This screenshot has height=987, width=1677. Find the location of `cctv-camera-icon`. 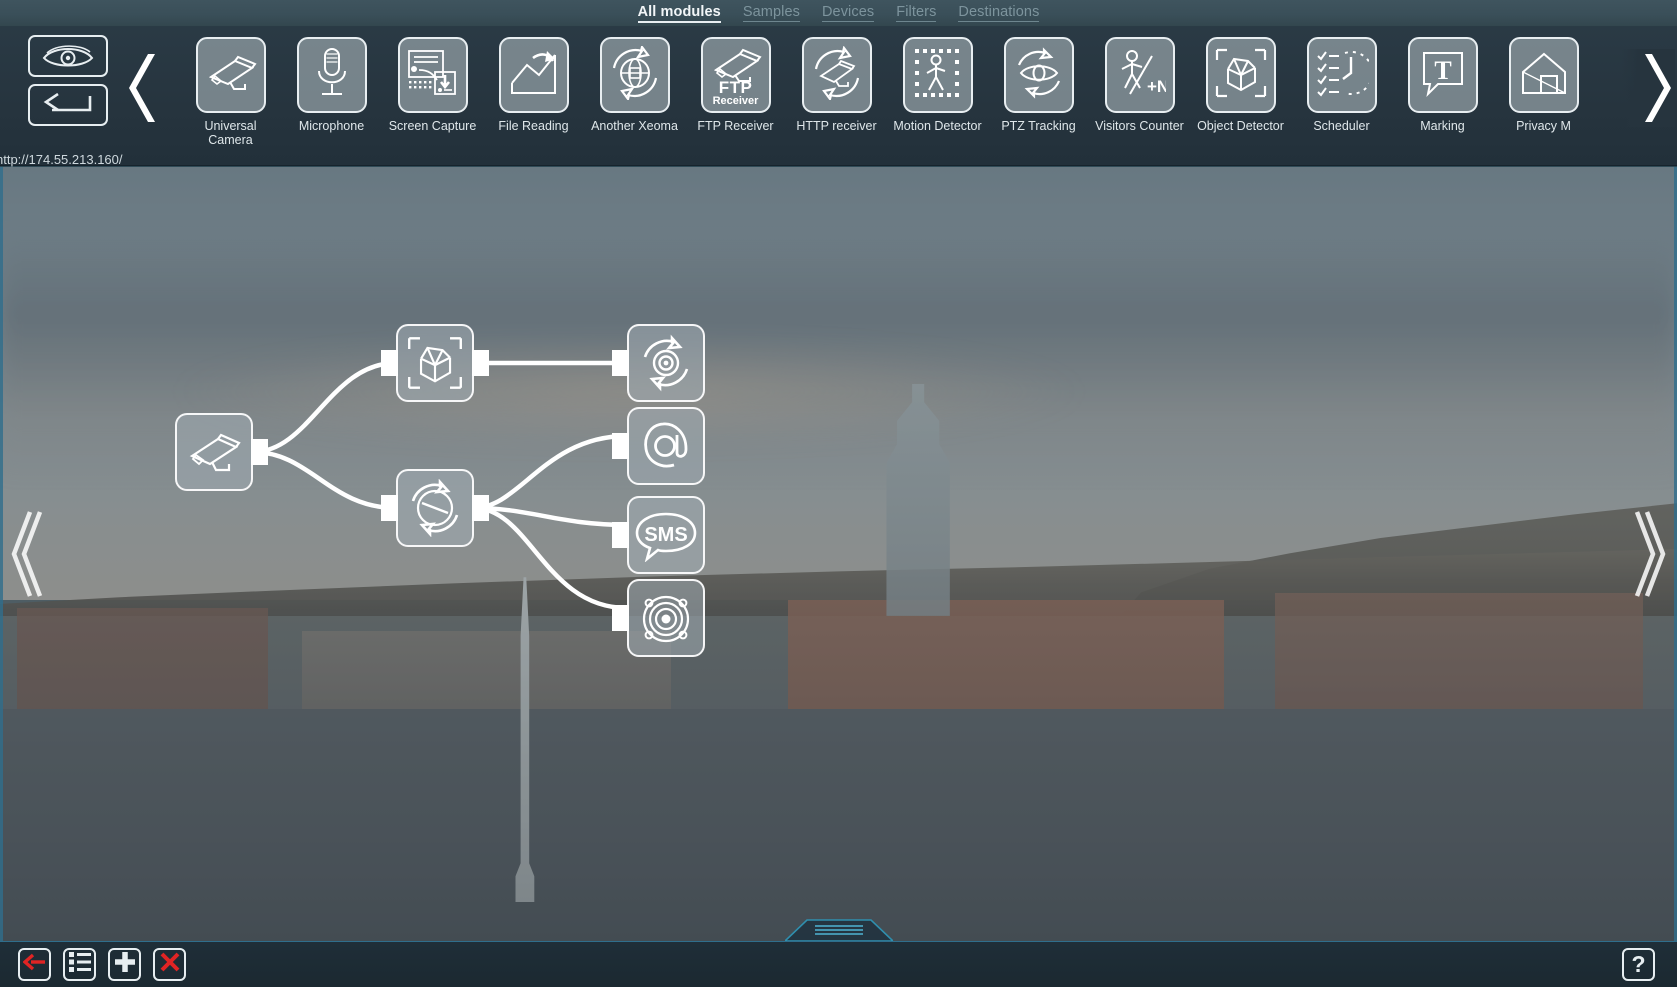

cctv-camera-icon is located at coordinates (231, 75).